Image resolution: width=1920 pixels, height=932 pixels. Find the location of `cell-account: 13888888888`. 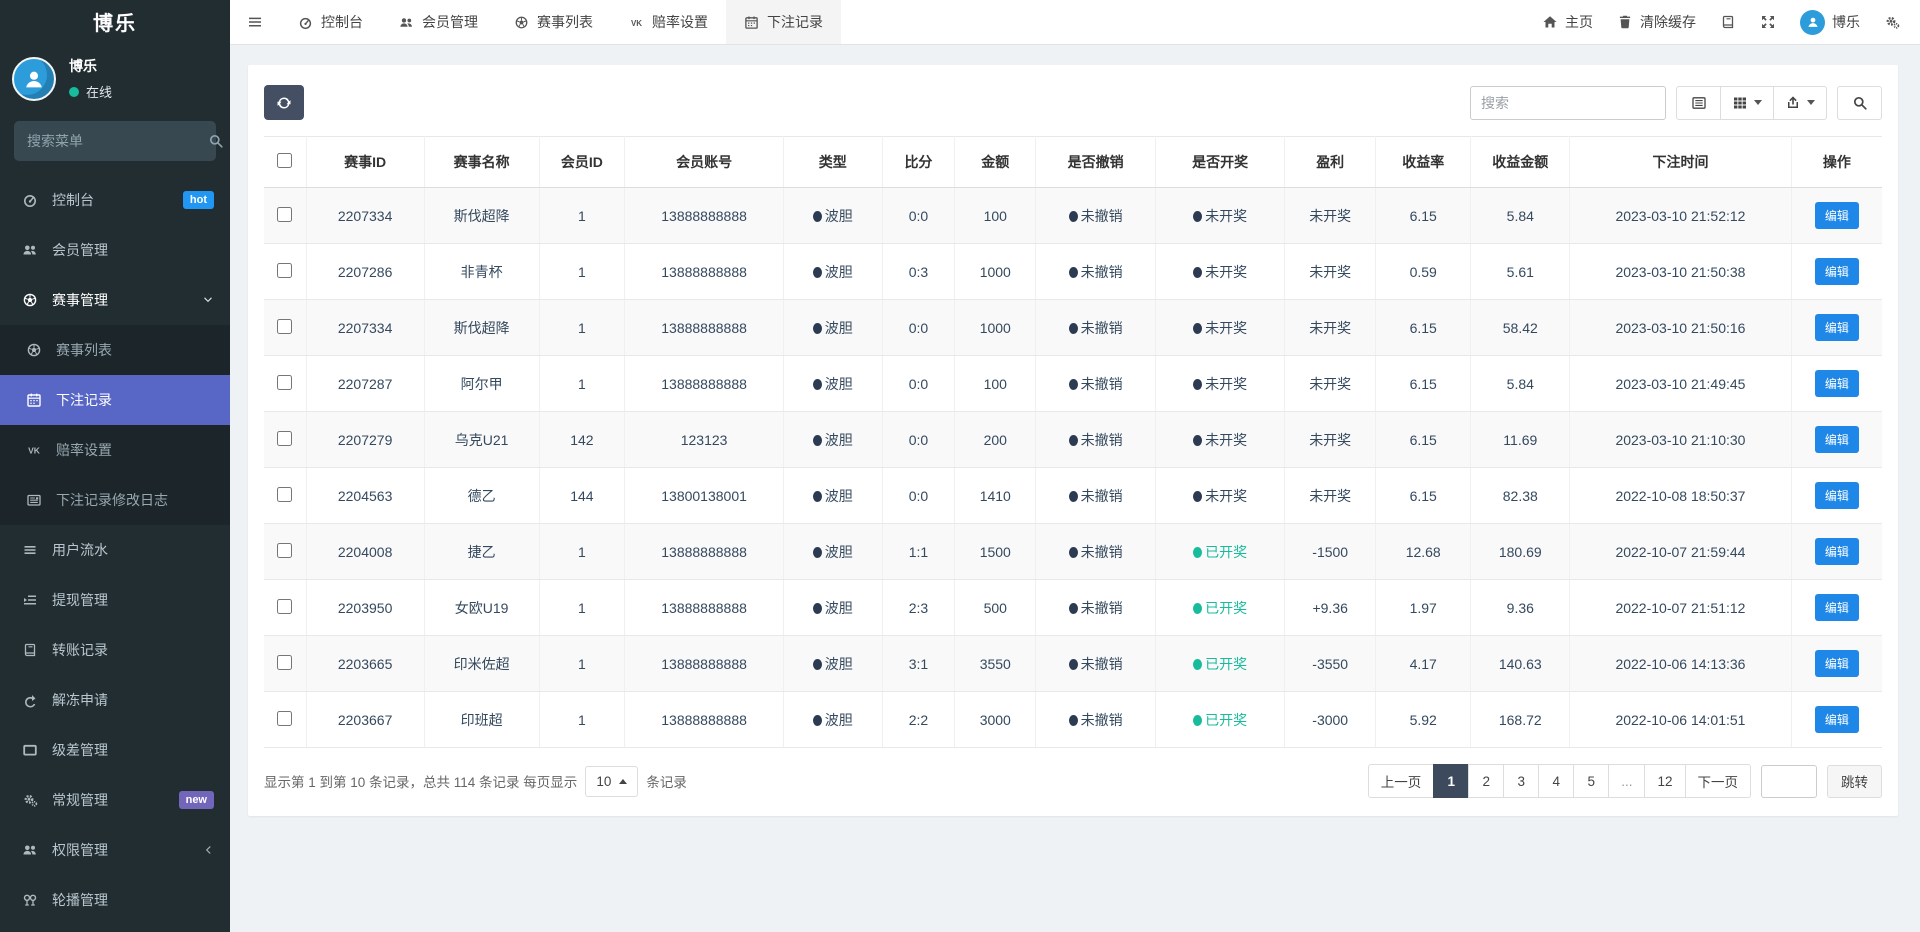

cell-account: 13888888888 is located at coordinates (704, 271).